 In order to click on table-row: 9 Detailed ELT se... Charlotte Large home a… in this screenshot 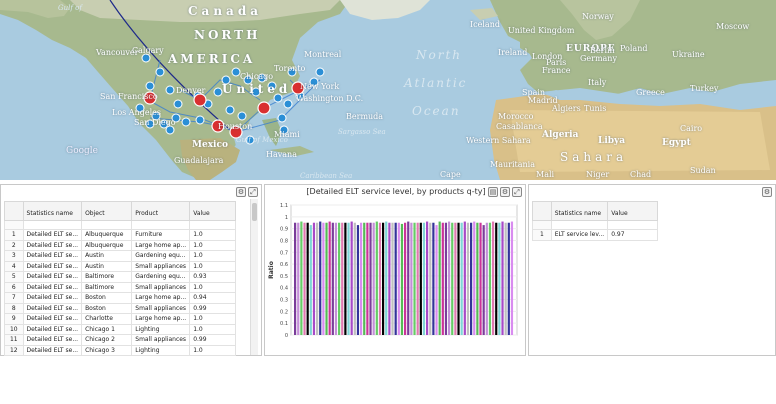, I will do `click(120, 319)`.